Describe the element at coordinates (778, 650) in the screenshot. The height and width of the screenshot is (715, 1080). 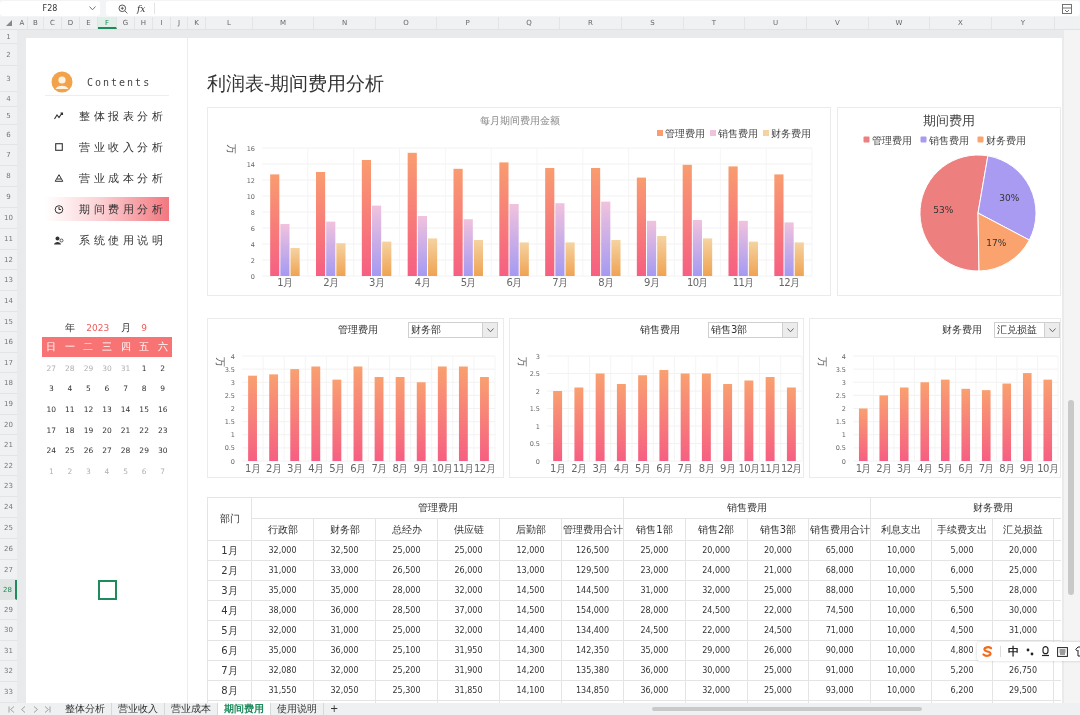
I see `table-cell: 26,000` at that location.